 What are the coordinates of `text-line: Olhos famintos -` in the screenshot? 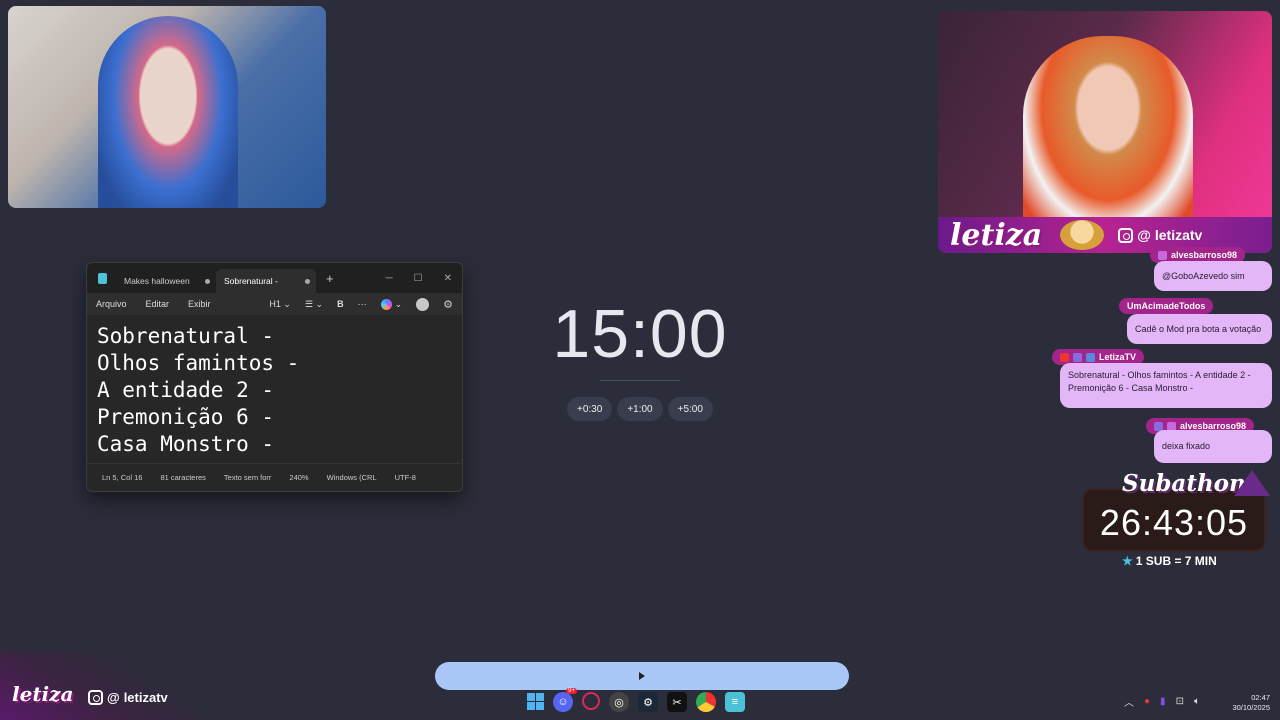 It's located at (198, 363).